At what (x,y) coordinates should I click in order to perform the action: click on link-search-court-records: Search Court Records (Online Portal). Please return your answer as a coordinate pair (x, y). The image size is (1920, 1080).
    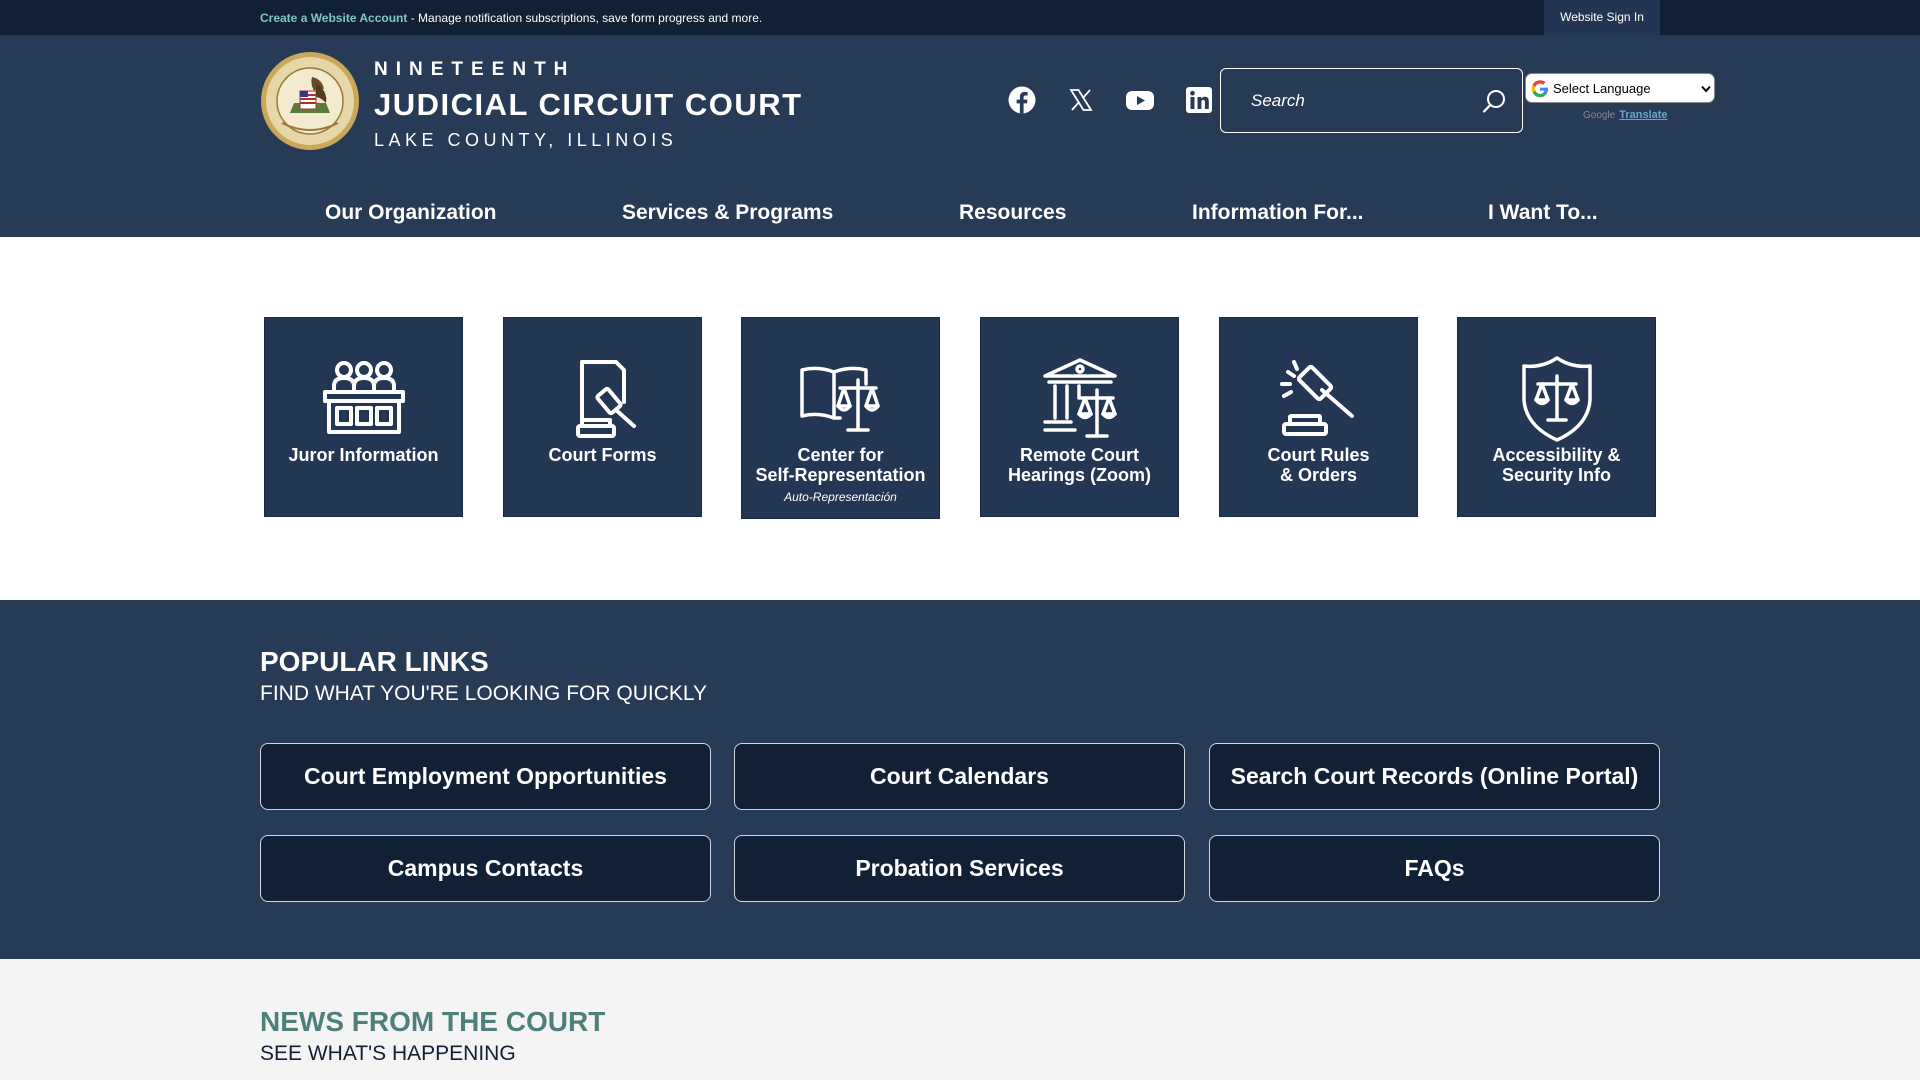
    Looking at the image, I should click on (1434, 776).